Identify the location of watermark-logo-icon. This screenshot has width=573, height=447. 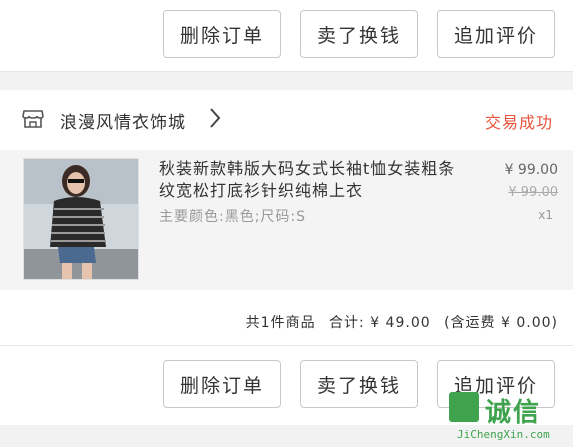
(464, 407).